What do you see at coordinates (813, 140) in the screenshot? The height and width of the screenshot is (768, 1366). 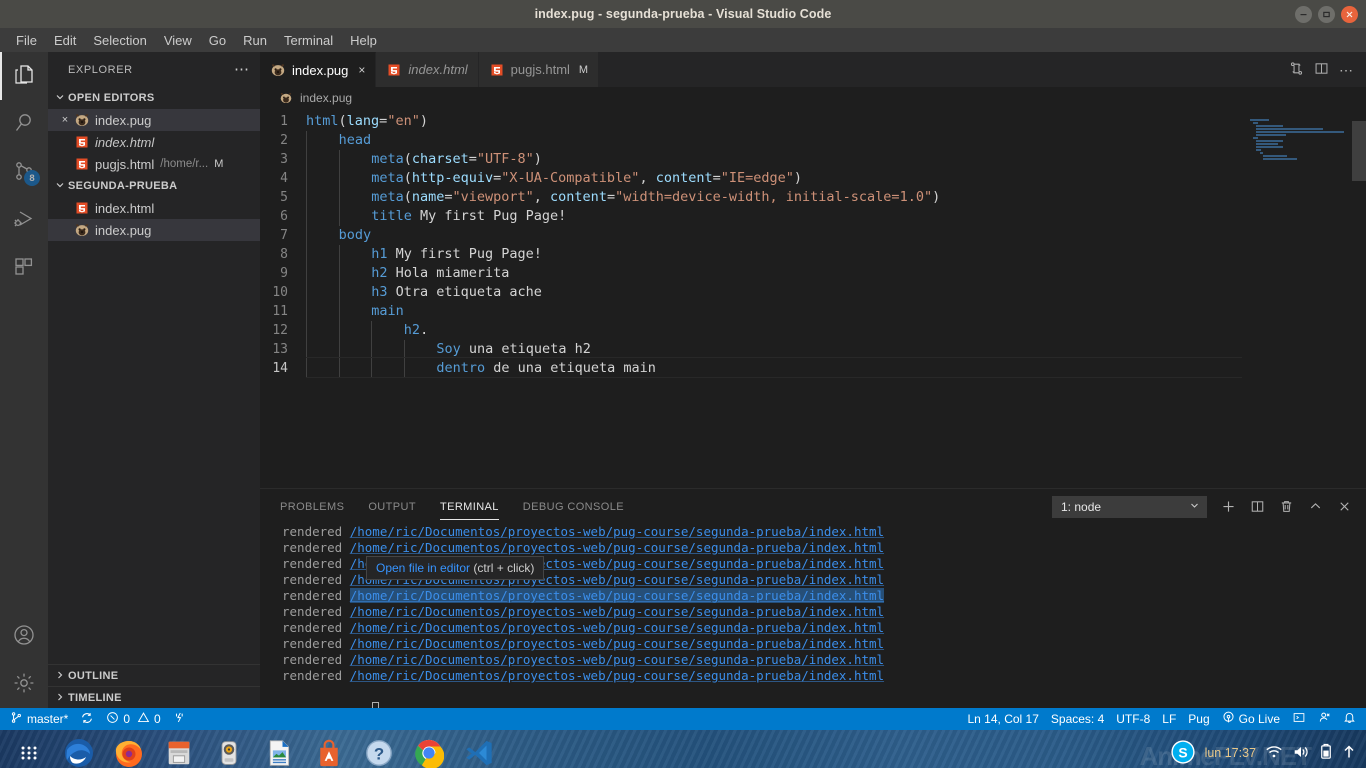 I see `code-line: 2 head` at bounding box center [813, 140].